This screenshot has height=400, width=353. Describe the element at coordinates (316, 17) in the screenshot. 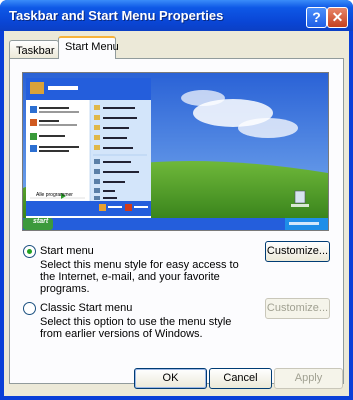

I see `help-button: ?` at that location.